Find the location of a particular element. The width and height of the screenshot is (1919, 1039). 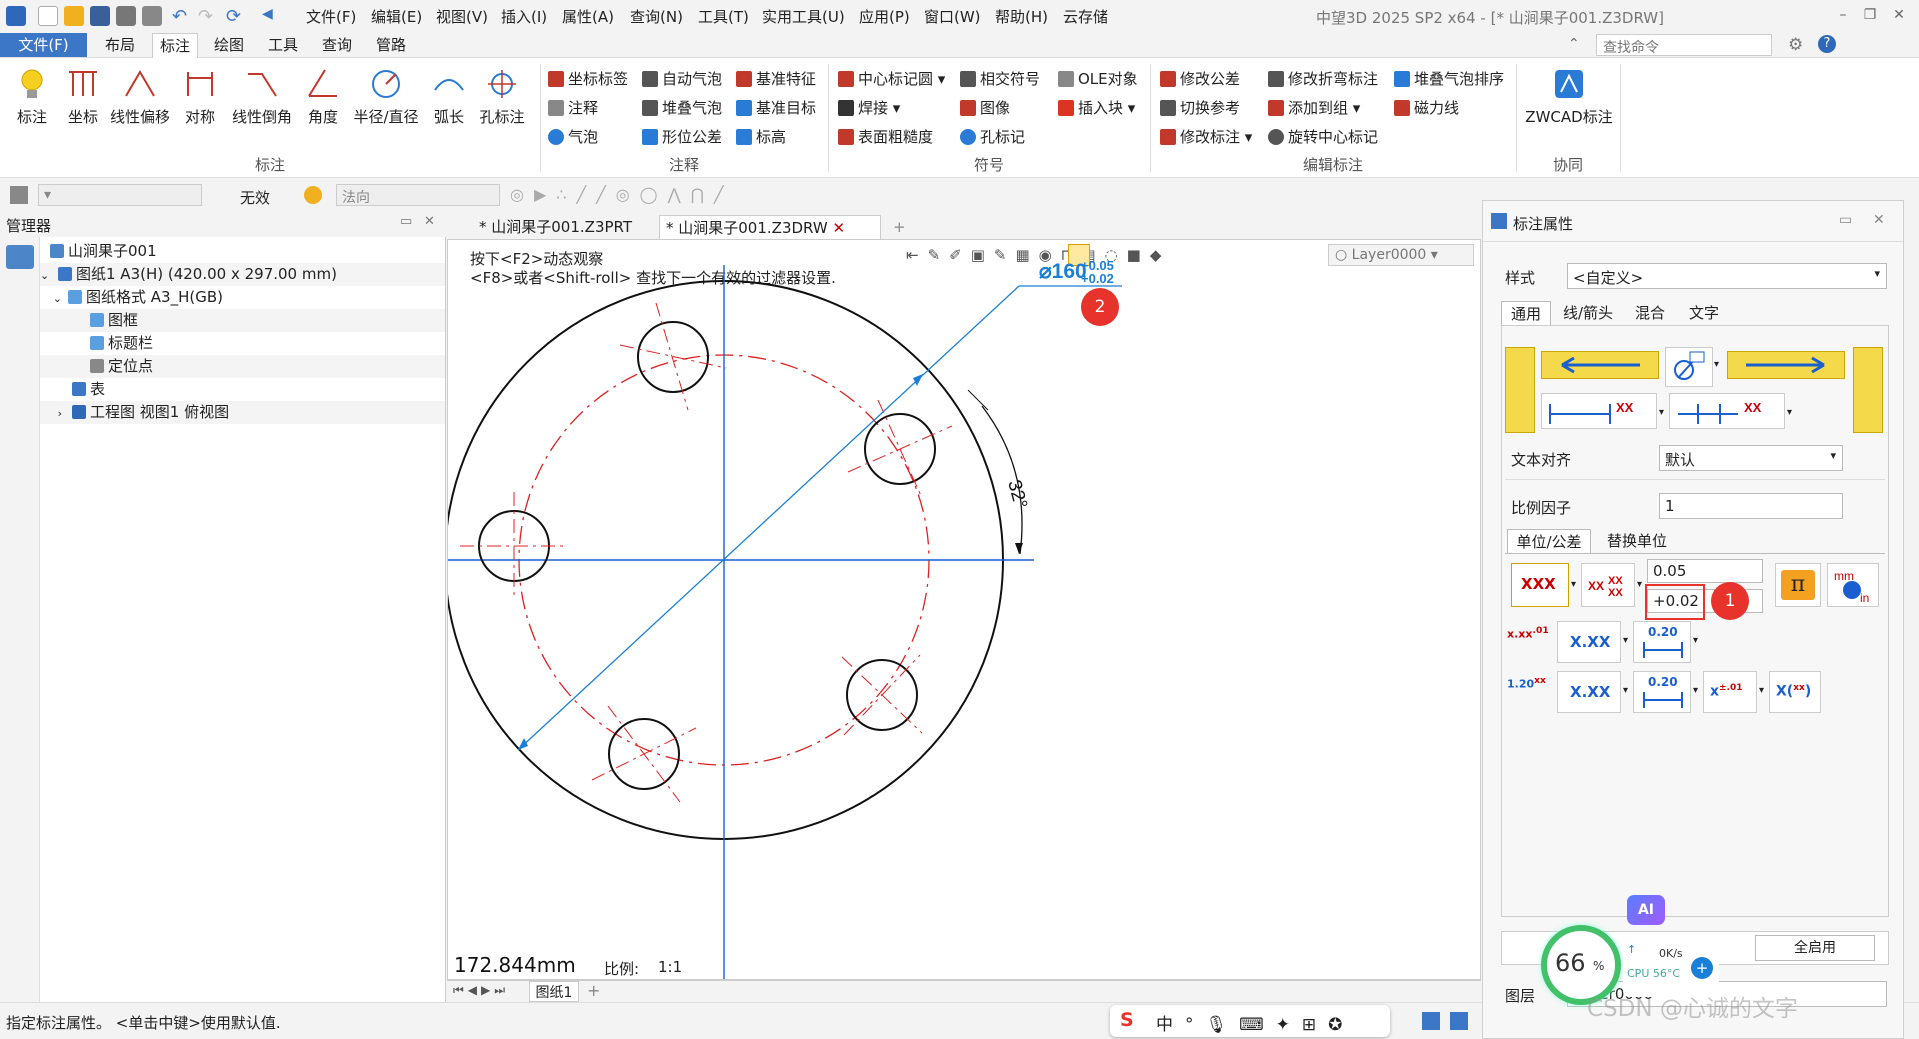

arrow-right-button is located at coordinates (1786, 365).